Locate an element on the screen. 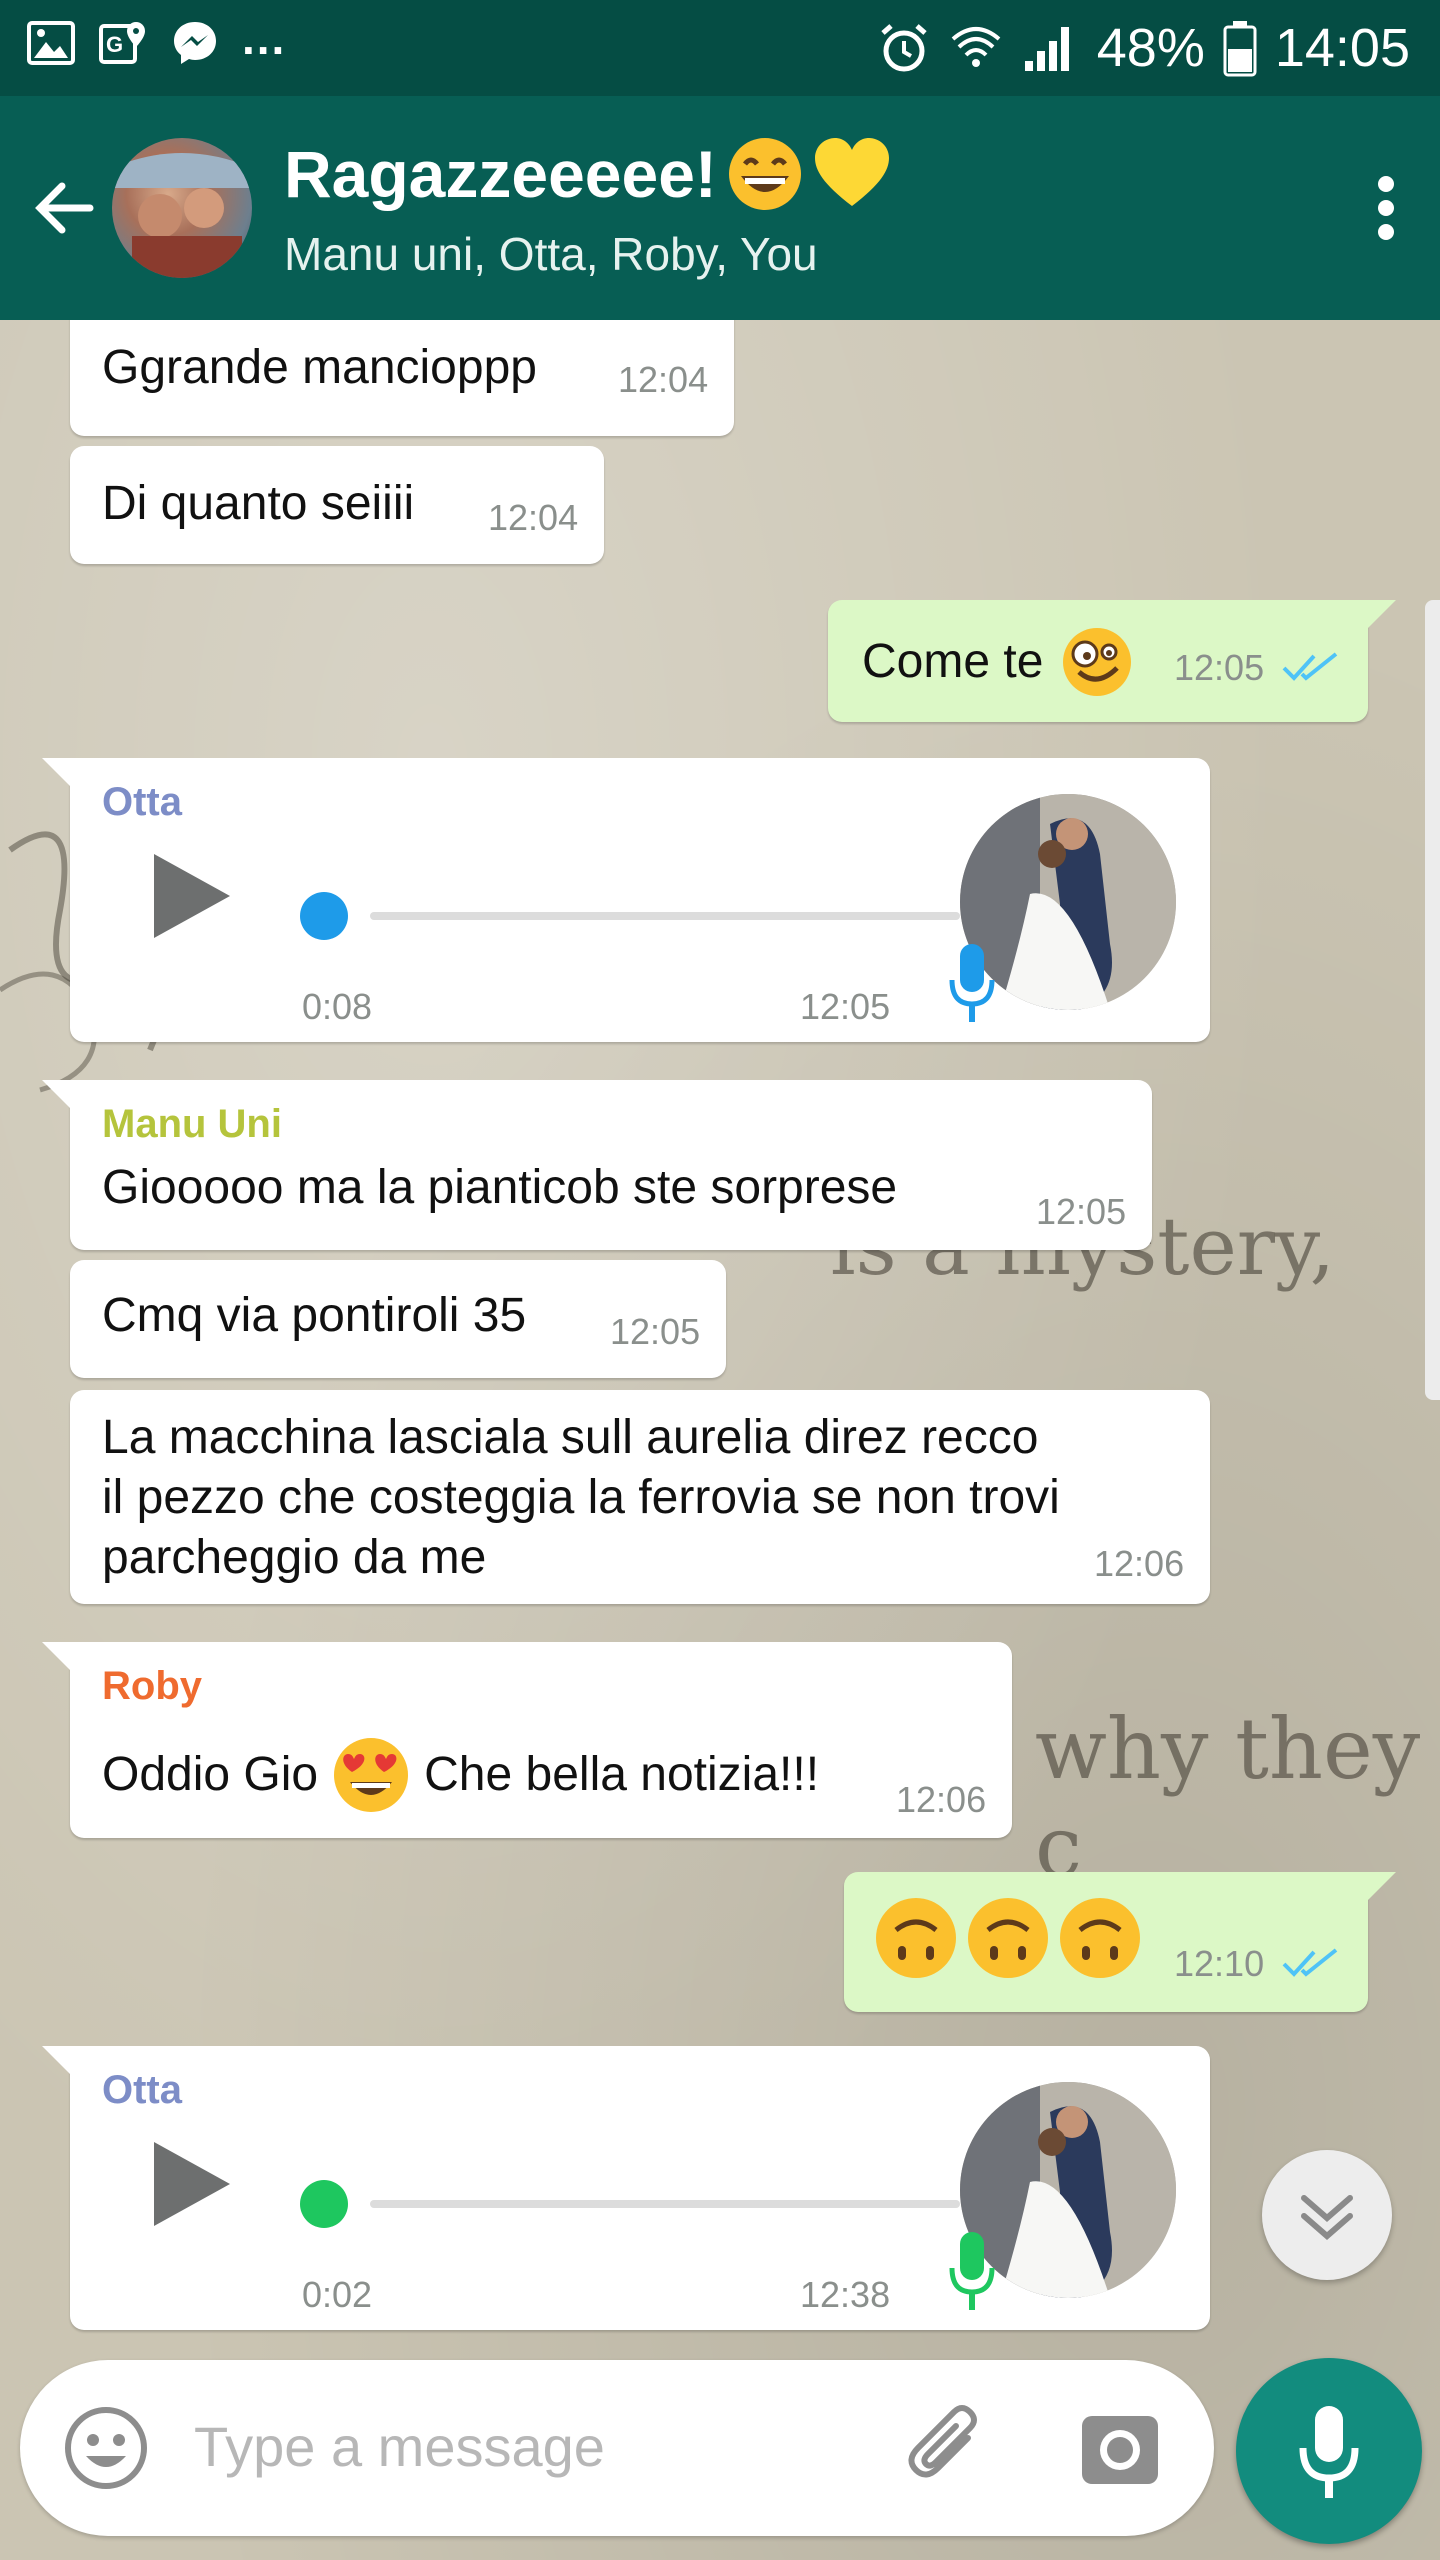 The width and height of the screenshot is (1440, 2560). outgoing-message-bubble: 12:10 is located at coordinates (1120, 1942).